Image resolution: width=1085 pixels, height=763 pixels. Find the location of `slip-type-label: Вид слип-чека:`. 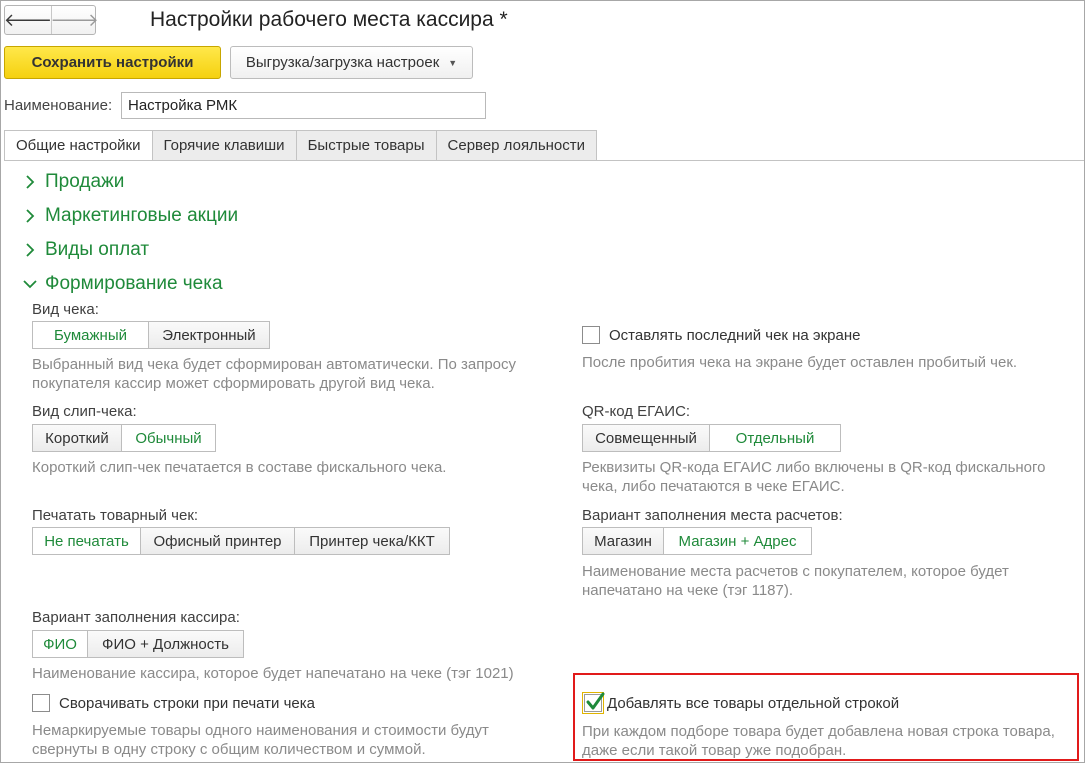

slip-type-label: Вид слип-чека: is located at coordinates (84, 411).